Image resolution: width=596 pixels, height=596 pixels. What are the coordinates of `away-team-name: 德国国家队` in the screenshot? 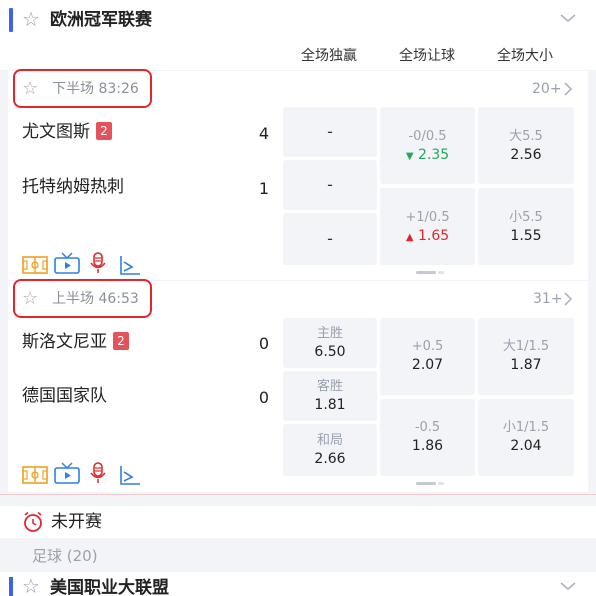 It's located at (64, 396).